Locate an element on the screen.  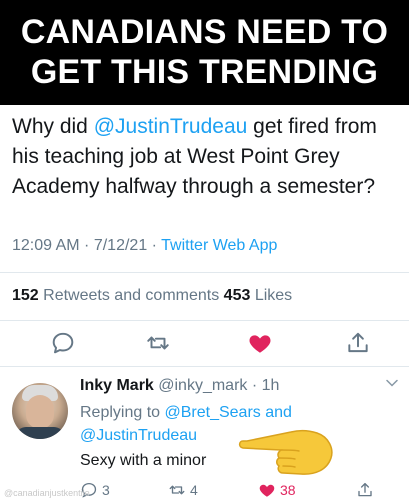
tweet-source: Twitter Web App is located at coordinates (219, 245).